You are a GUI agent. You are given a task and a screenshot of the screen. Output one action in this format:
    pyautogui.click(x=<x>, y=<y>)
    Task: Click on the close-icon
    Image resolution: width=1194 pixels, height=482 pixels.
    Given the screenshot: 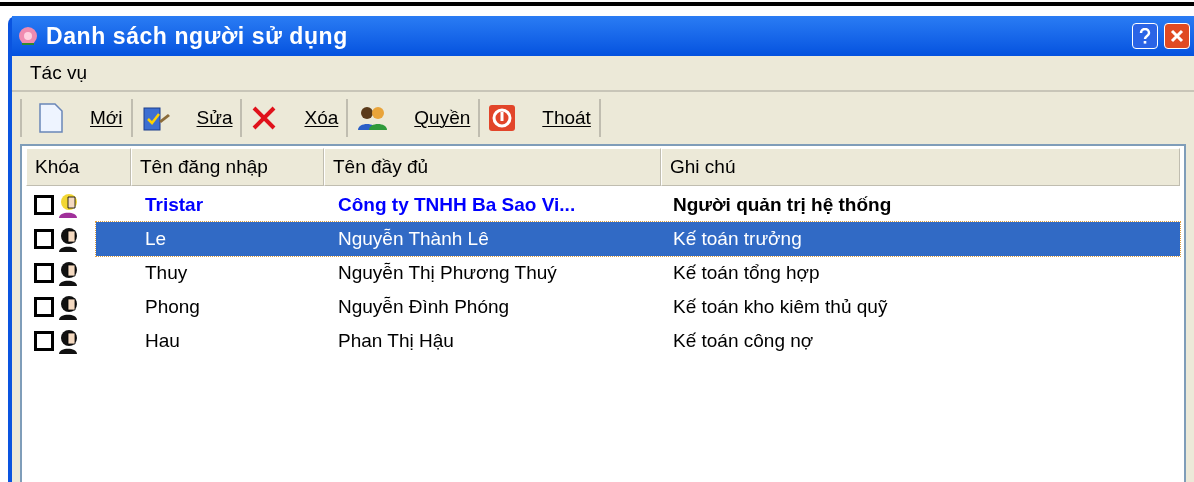 What is the action you would take?
    pyautogui.click(x=1177, y=36)
    